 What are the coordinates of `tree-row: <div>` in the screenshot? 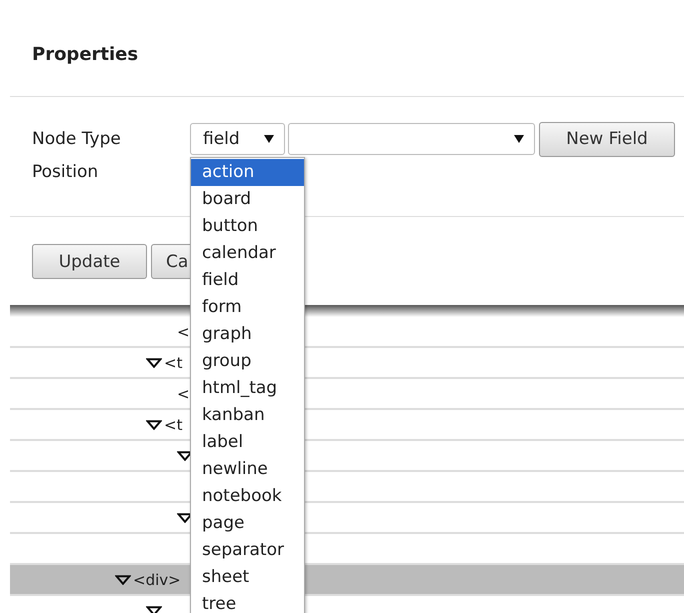 It's located at (100, 579).